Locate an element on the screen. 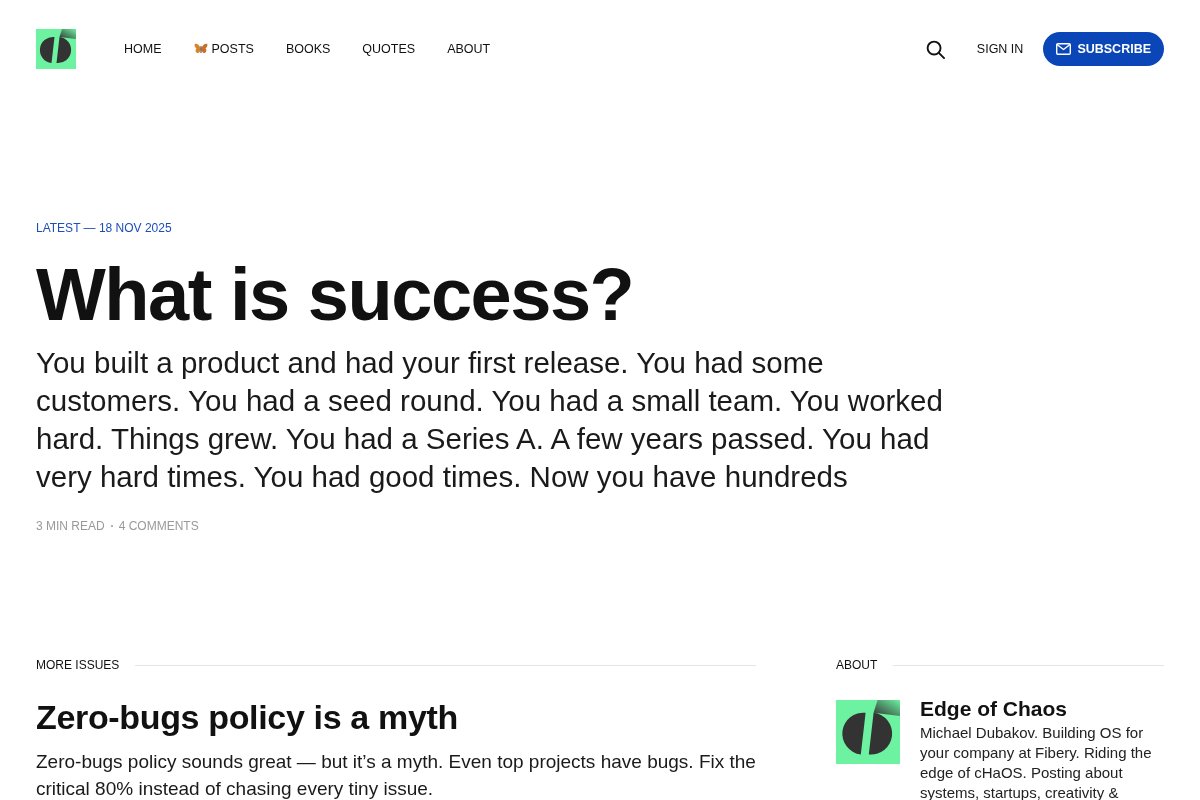 The height and width of the screenshot is (800, 1200). post-title: Zero-bugs policy is a myth is located at coordinates (247, 717).